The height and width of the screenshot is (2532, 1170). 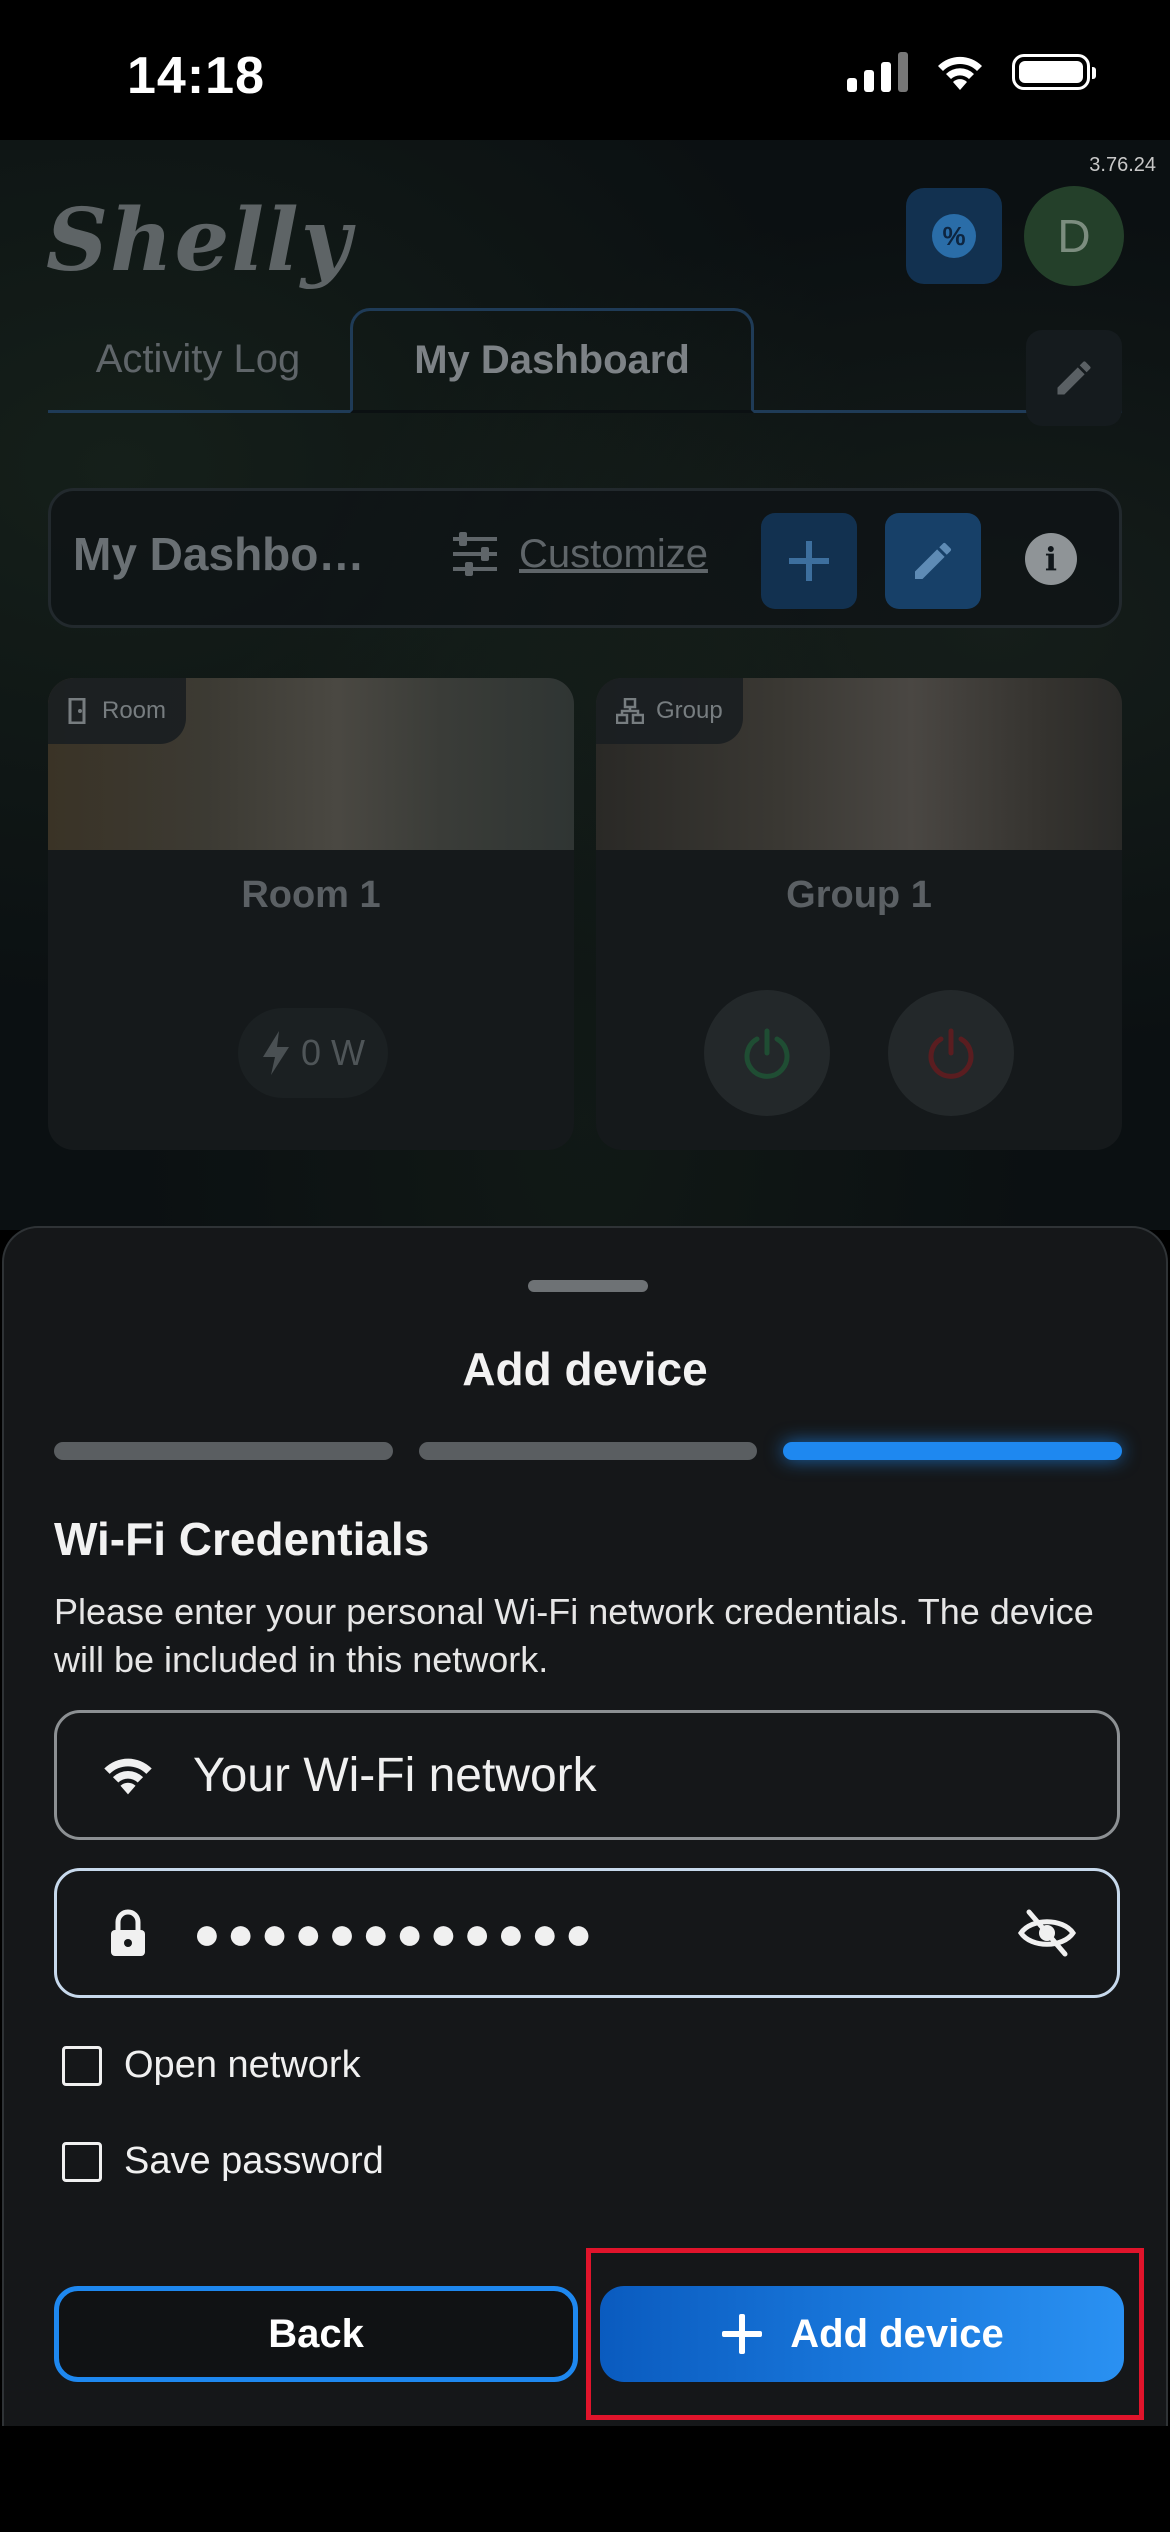 I want to click on step-progress, so click(x=588, y=1451).